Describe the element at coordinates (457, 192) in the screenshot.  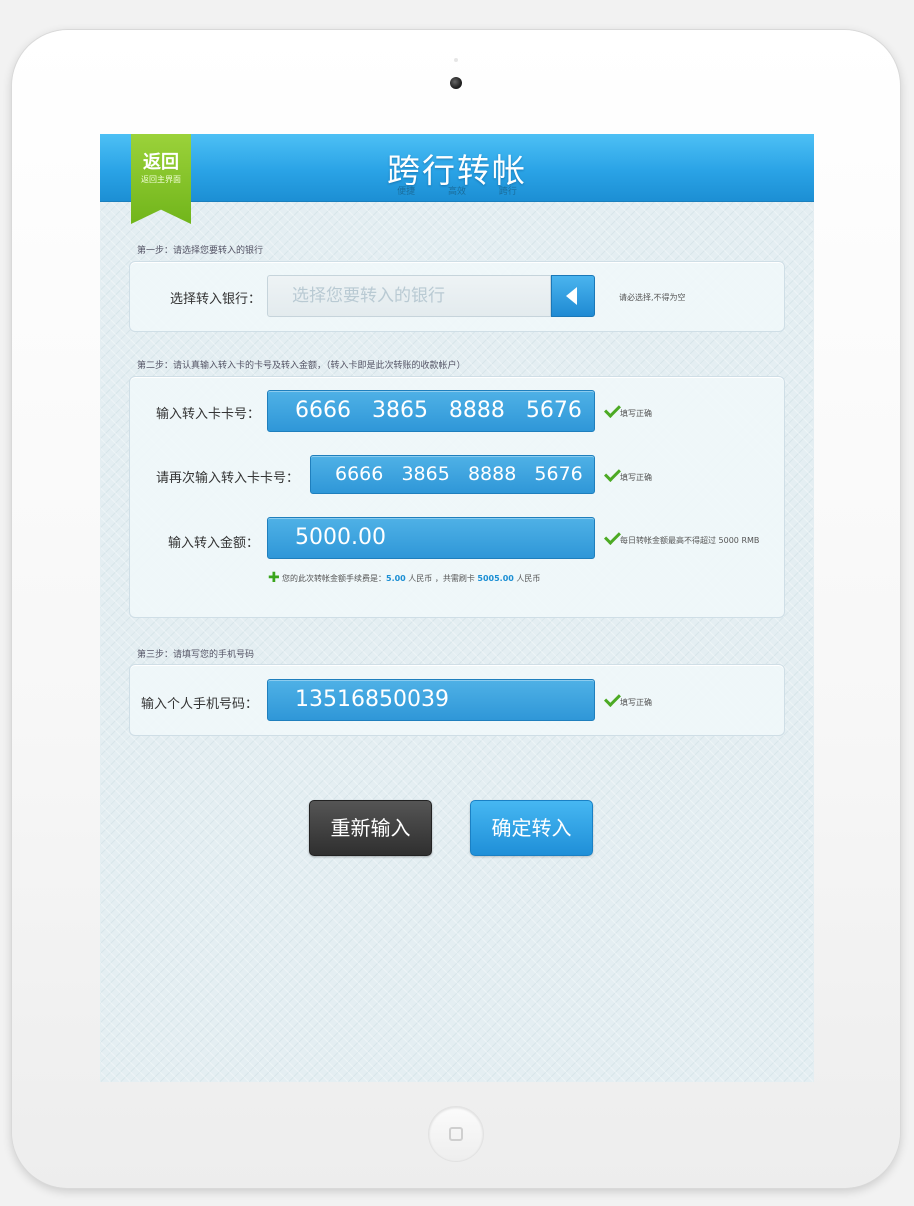
I see `page-subtitle: 便捷 高效 跨行` at that location.